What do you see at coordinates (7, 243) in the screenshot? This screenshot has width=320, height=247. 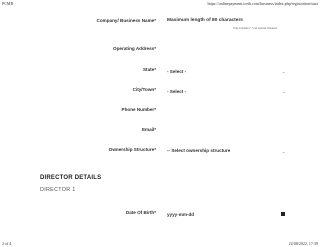 I see `page-count: 2 of 4` at bounding box center [7, 243].